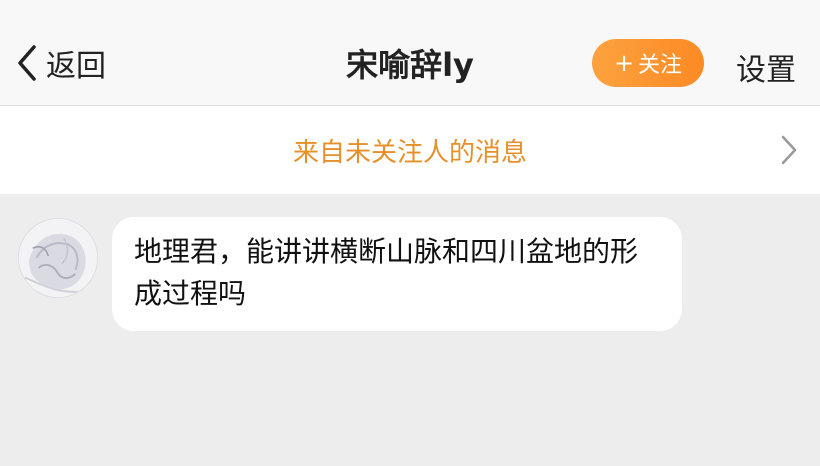  Describe the element at coordinates (789, 150) in the screenshot. I see `chevron-right-icon` at that location.